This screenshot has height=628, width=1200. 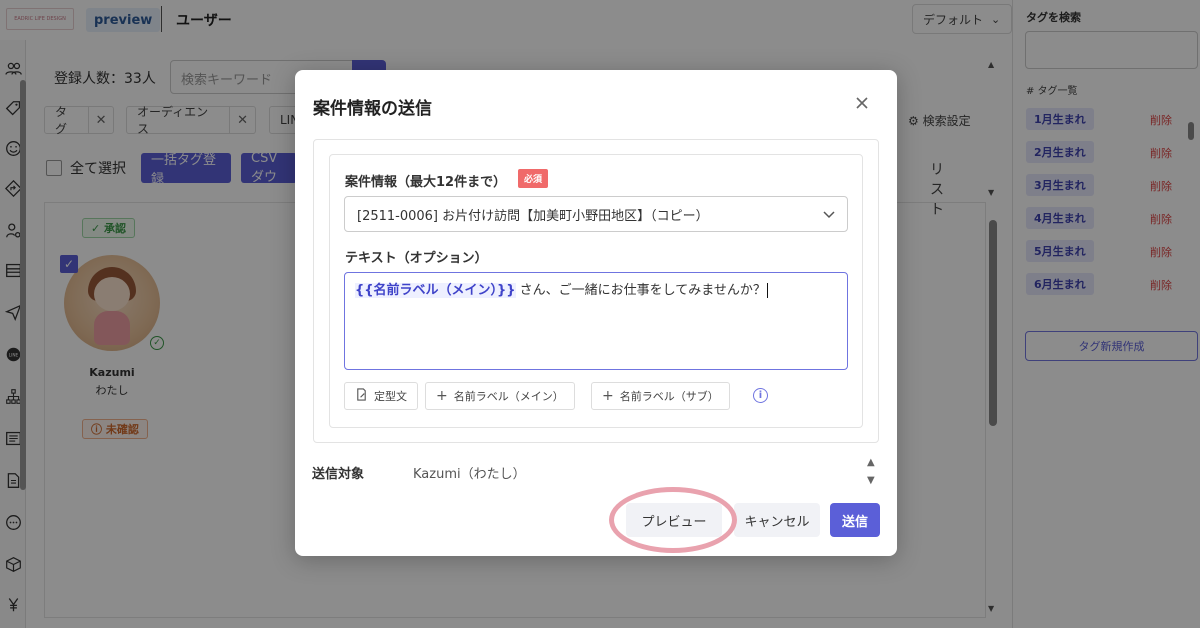 I want to click on insert-main-name-button: + 名前ラベル（メイン）, so click(x=500, y=396).